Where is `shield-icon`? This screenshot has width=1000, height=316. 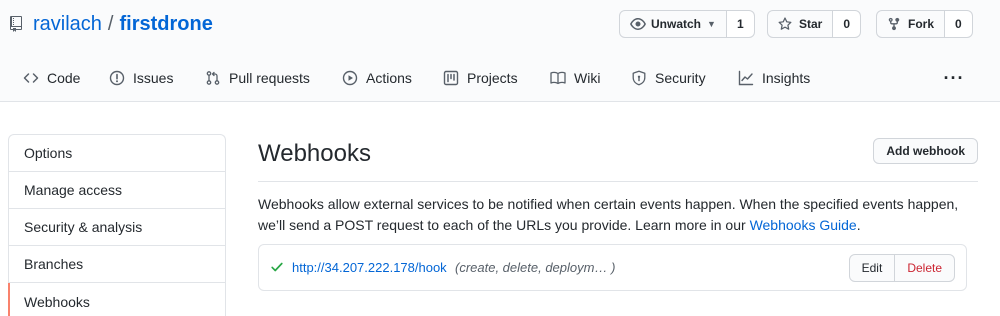 shield-icon is located at coordinates (639, 78).